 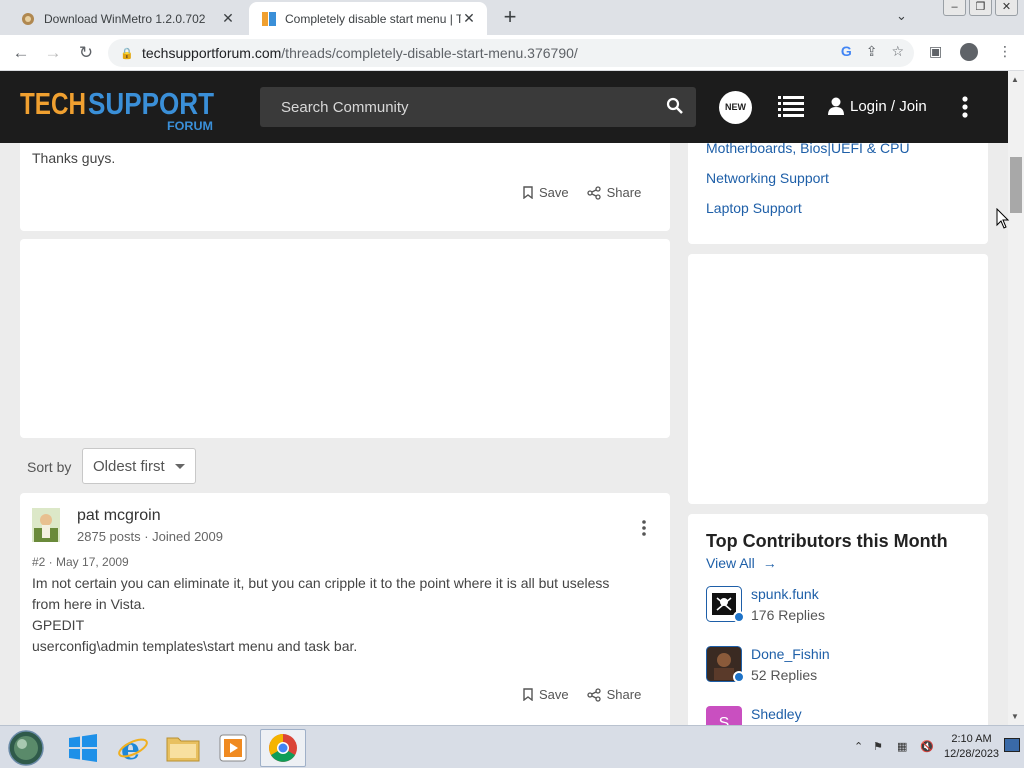 What do you see at coordinates (119, 516) in the screenshot?
I see `author-name: pat mcgroin` at bounding box center [119, 516].